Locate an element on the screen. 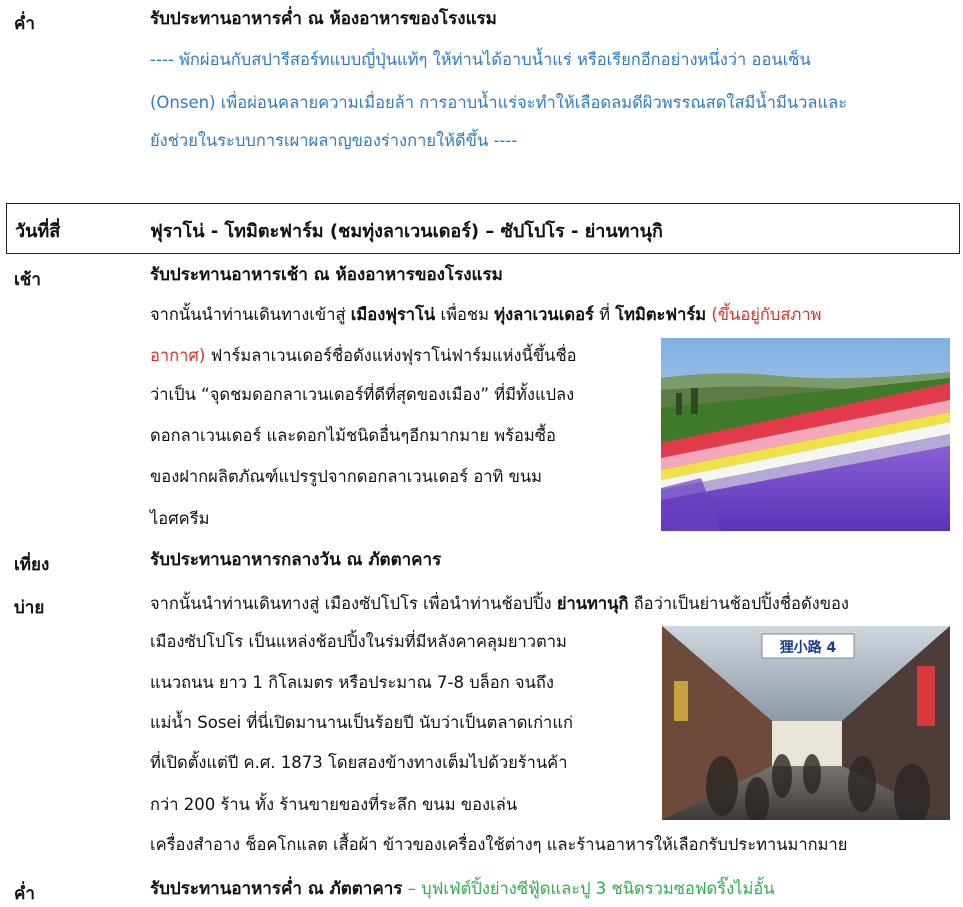 The height and width of the screenshot is (907, 963). dinner-label: ค่ำ is located at coordinates (24, 24).